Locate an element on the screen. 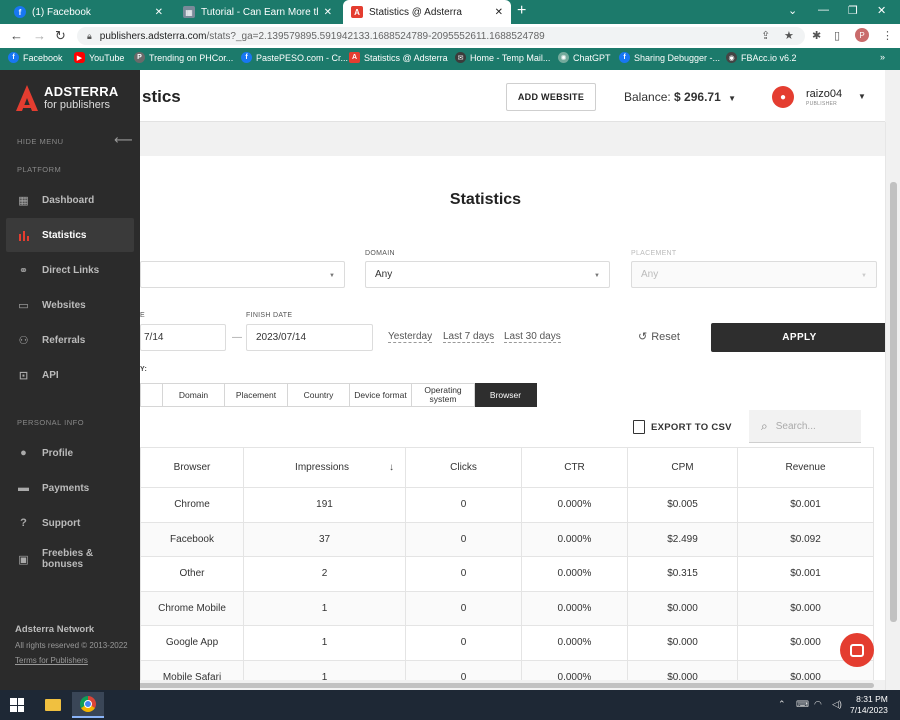  share-icon: ⇪ is located at coordinates (765, 35).